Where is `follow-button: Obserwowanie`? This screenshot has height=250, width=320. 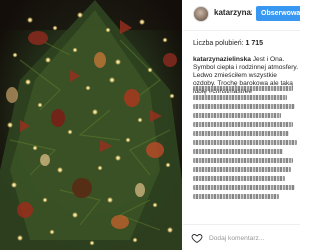 follow-button: Obserwowanie is located at coordinates (278, 13).